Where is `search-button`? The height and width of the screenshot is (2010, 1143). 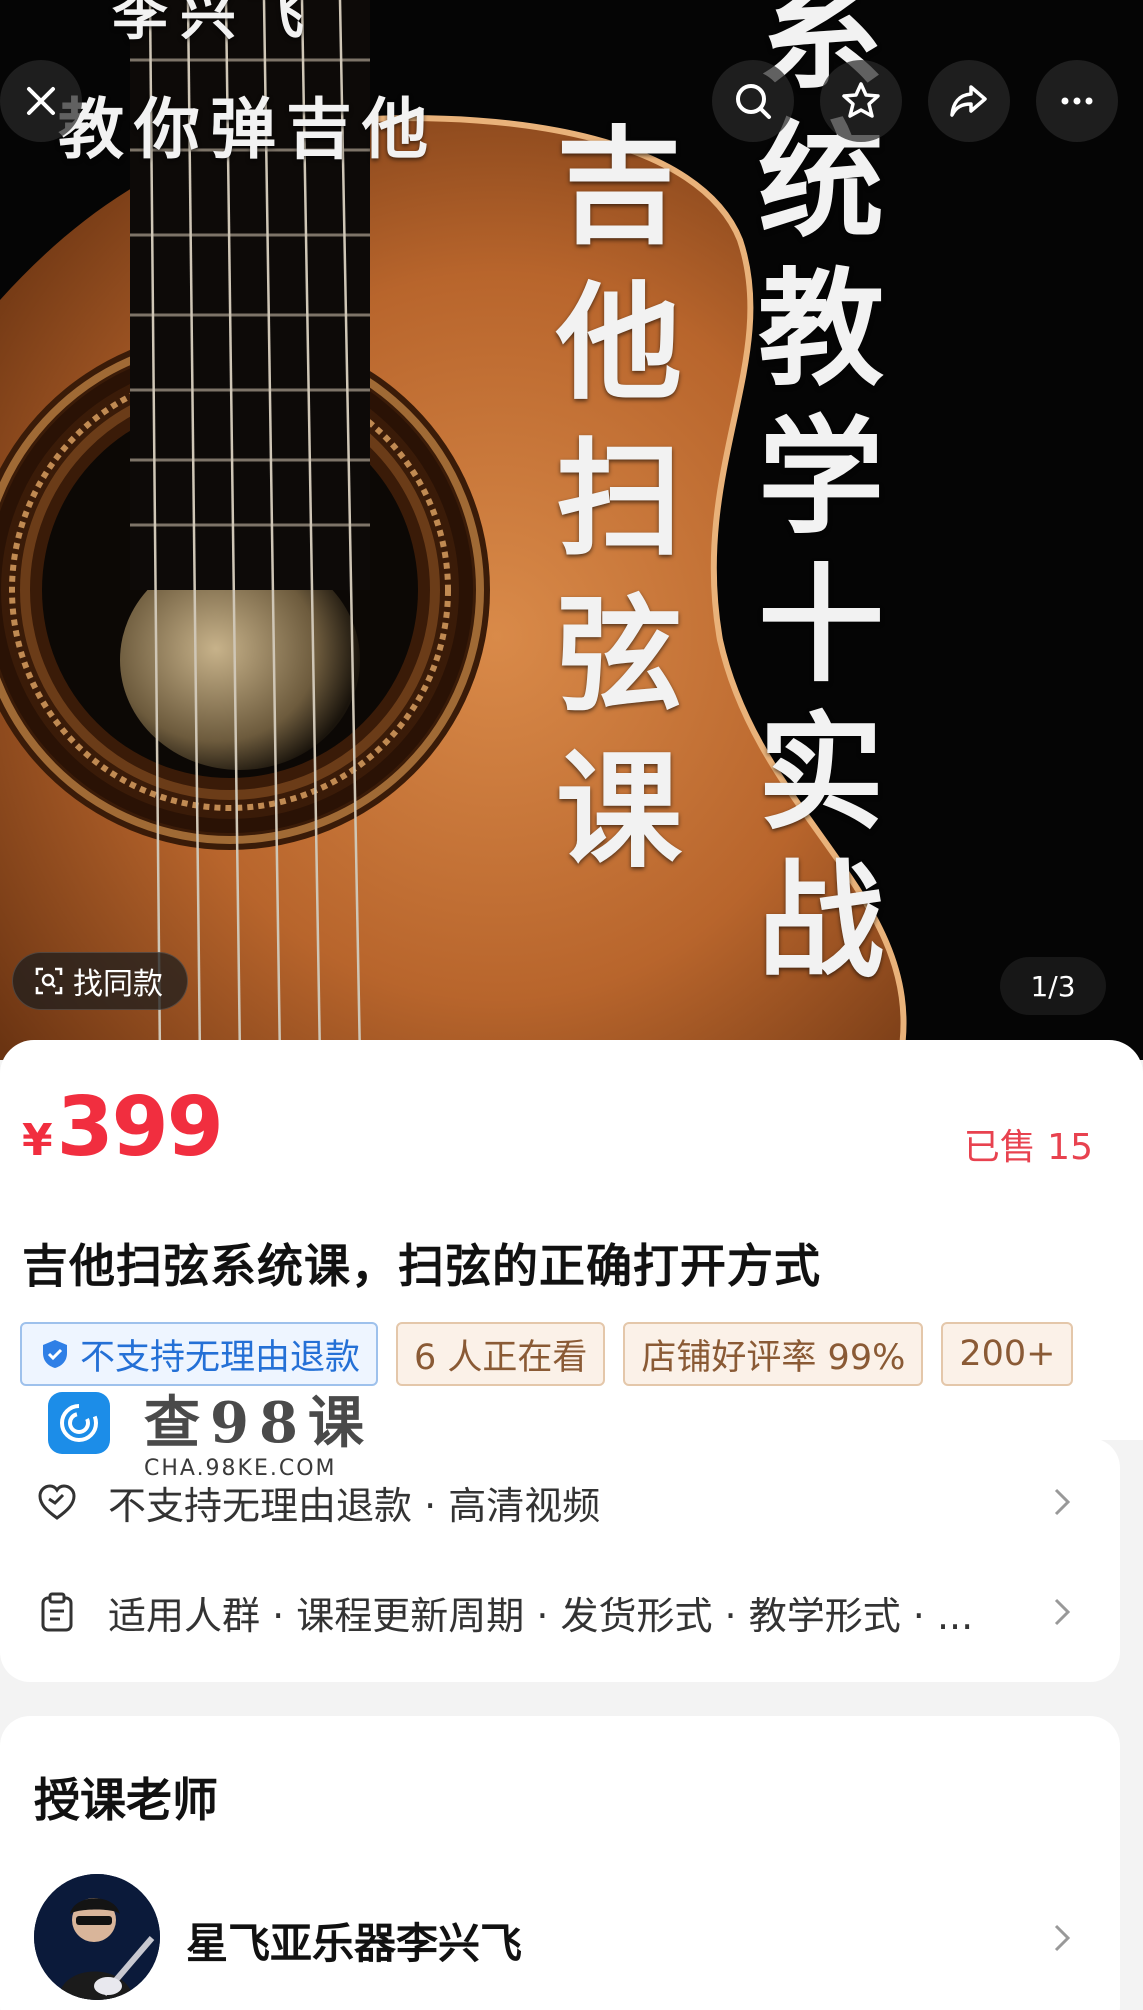 search-button is located at coordinates (753, 101).